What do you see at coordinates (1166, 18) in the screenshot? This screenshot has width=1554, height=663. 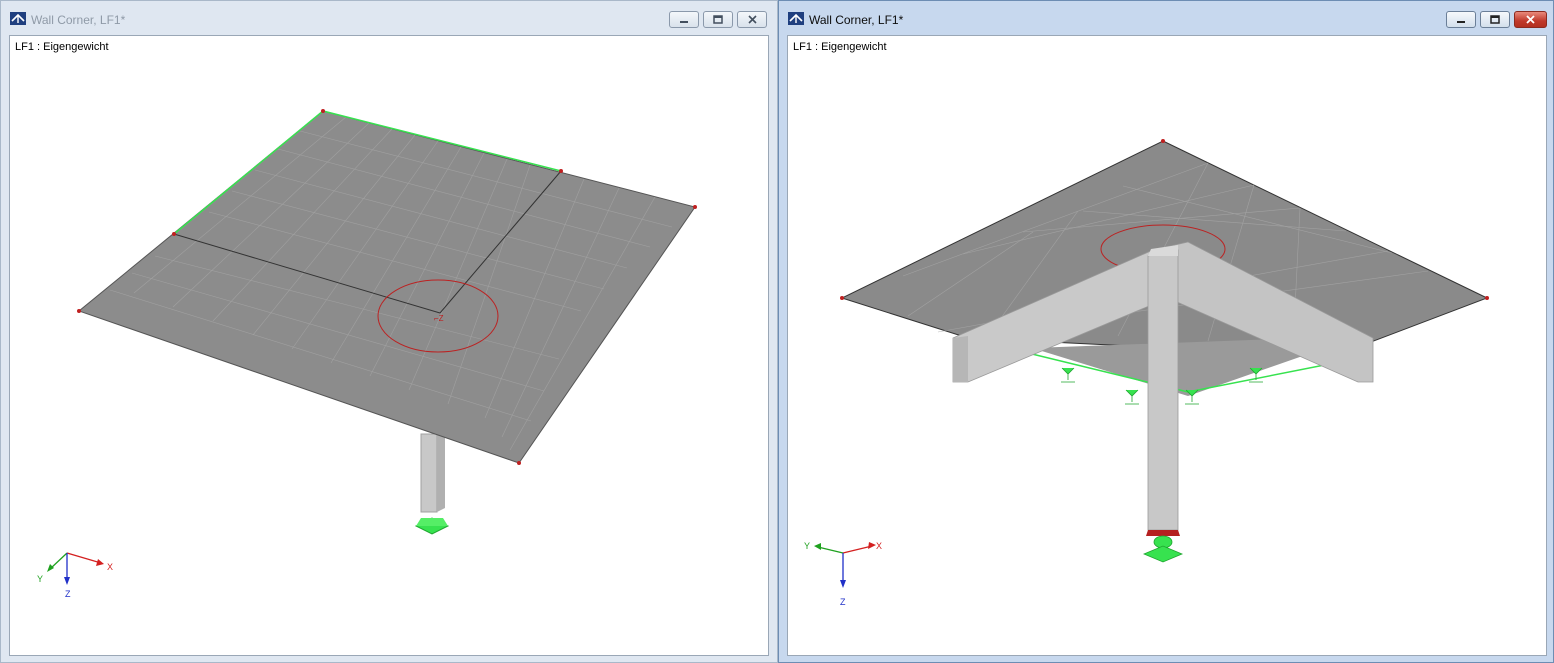 I see `right-titlebar: Wall Corner, LF1*` at bounding box center [1166, 18].